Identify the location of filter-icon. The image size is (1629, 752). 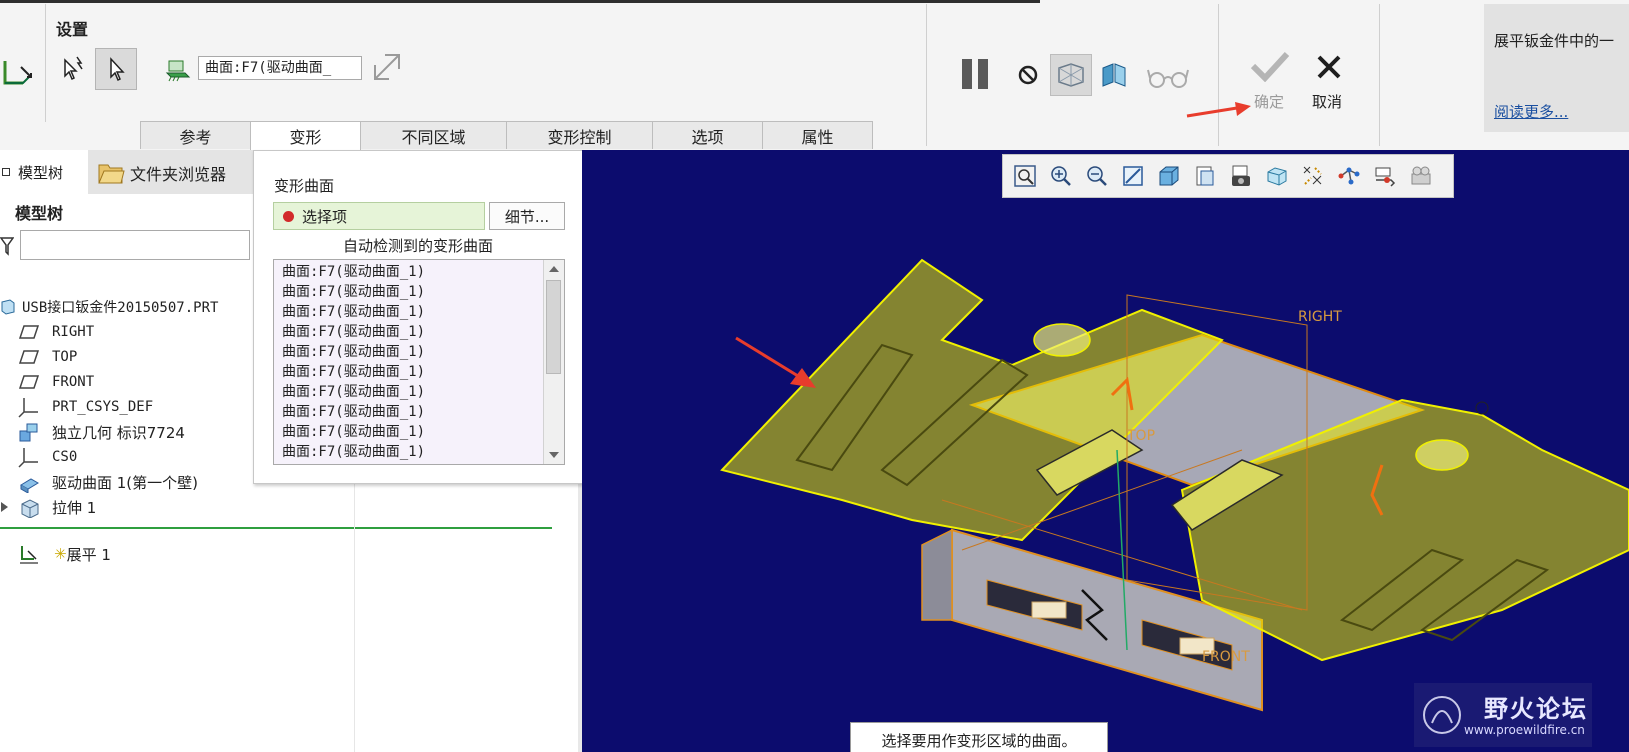
(7, 246).